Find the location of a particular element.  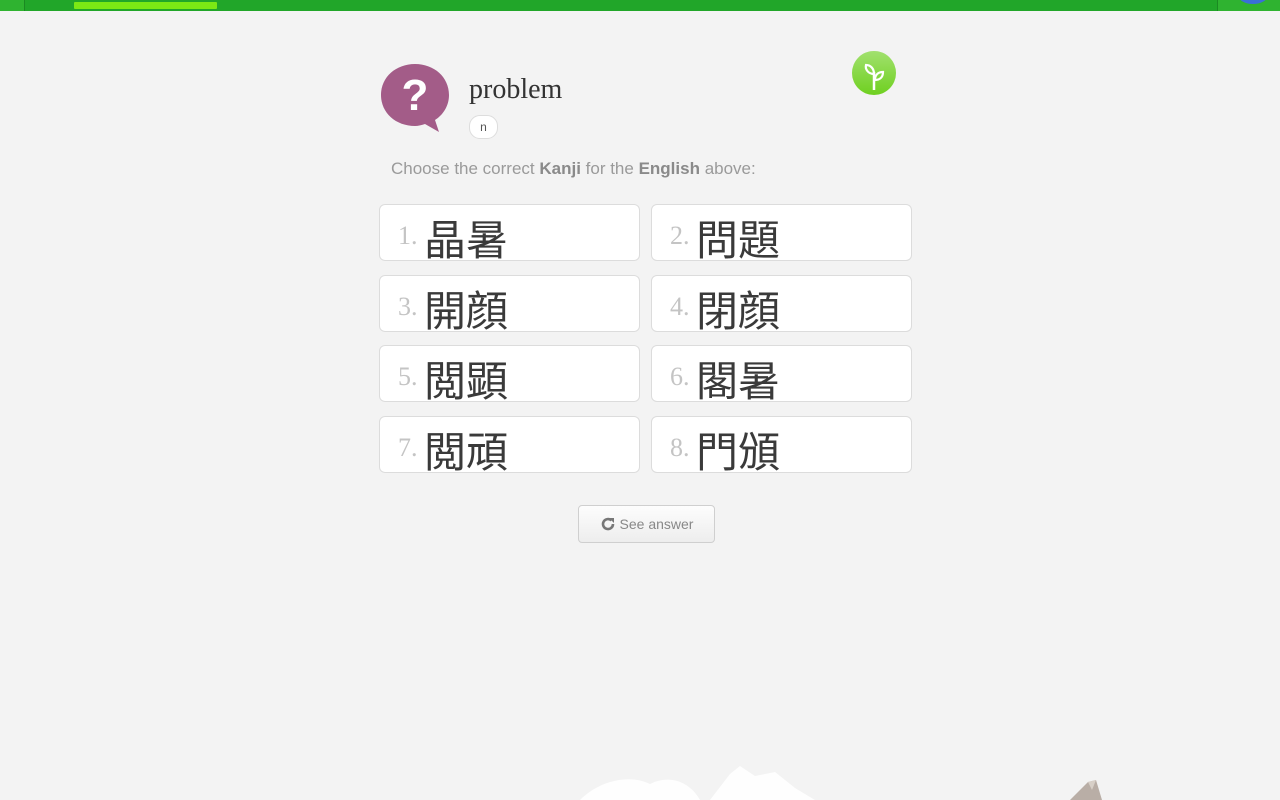

answer-option-8: 8. 門頒 is located at coordinates (781, 446).